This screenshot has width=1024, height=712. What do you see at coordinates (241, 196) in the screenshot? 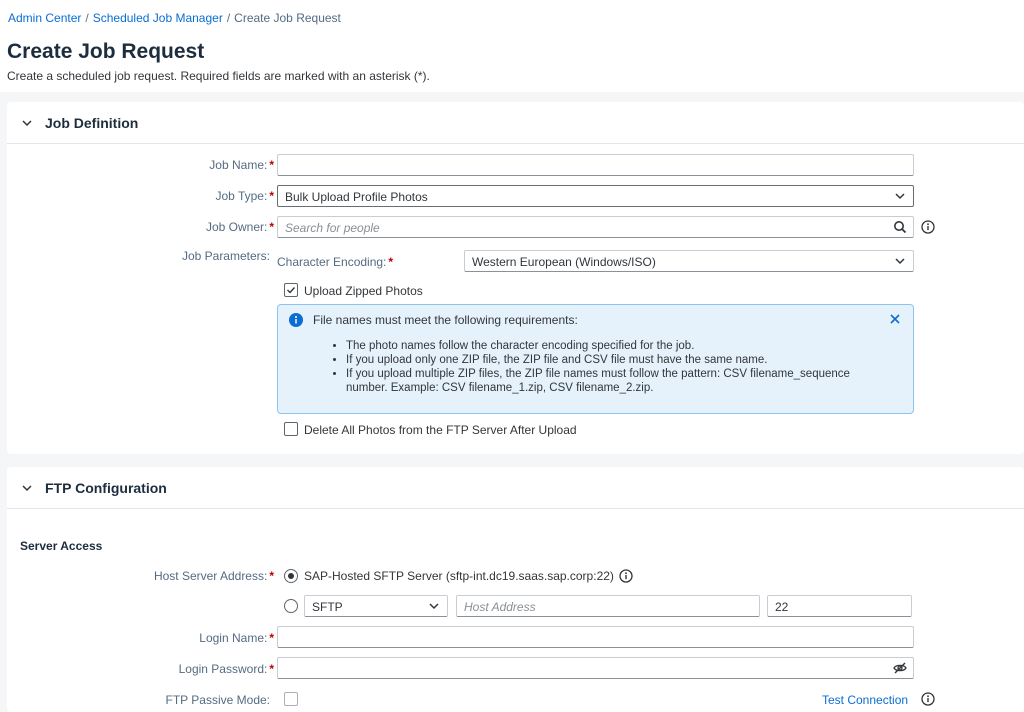
I see `label-text: Job Type:` at bounding box center [241, 196].